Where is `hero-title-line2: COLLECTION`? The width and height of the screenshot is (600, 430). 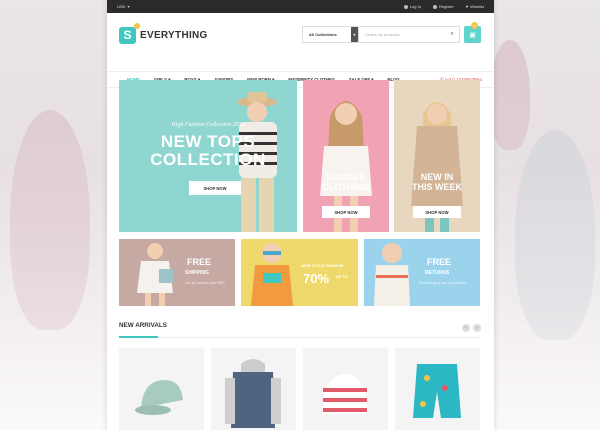 hero-title-line2: COLLECTION is located at coordinates (208, 159).